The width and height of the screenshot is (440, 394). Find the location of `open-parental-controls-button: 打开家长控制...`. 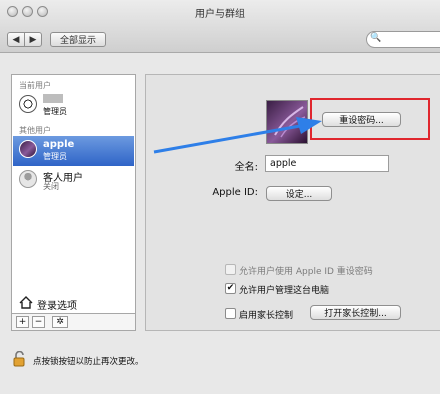

open-parental-controls-button: 打开家长控制... is located at coordinates (355, 312).